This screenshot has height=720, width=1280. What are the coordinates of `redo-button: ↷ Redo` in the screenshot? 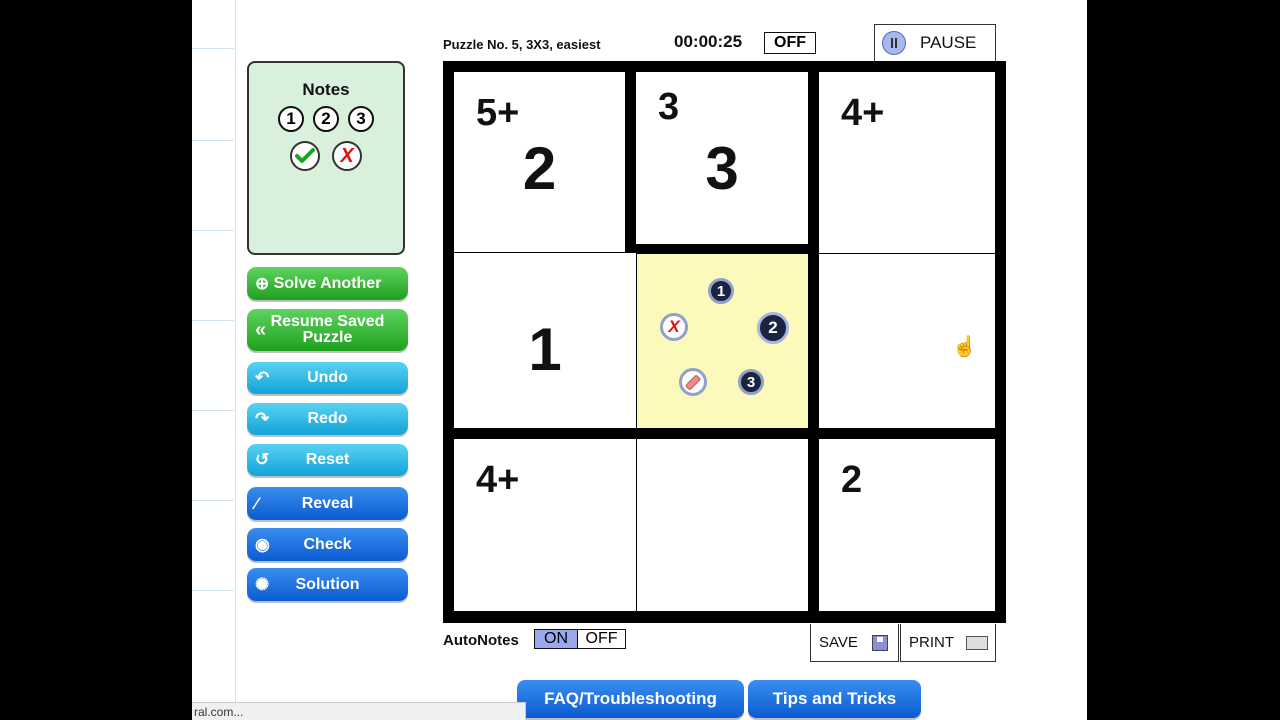 It's located at (327, 419).